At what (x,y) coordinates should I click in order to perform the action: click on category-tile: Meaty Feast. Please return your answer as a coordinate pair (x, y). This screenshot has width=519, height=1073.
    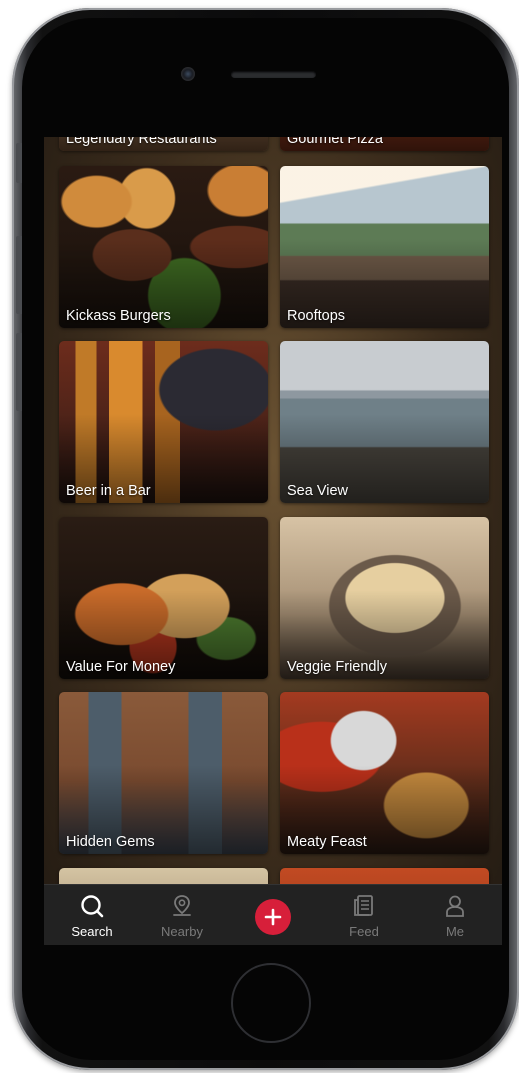
    Looking at the image, I should click on (384, 773).